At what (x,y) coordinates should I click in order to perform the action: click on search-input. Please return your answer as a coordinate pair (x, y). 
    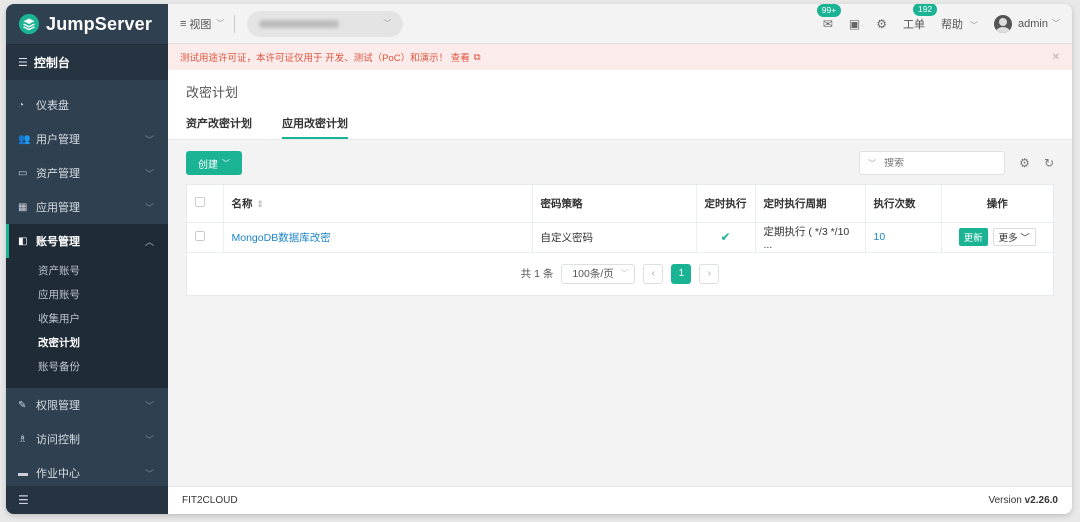
    Looking at the image, I should click on (934, 163).